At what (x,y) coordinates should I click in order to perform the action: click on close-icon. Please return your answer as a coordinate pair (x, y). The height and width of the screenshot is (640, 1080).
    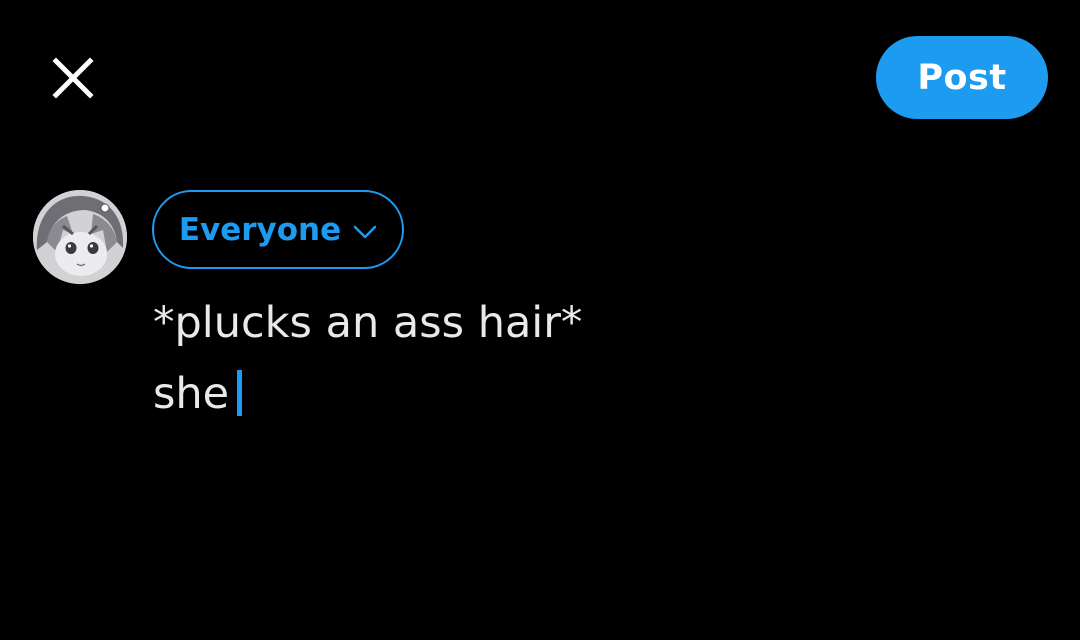
    Looking at the image, I should click on (73, 78).